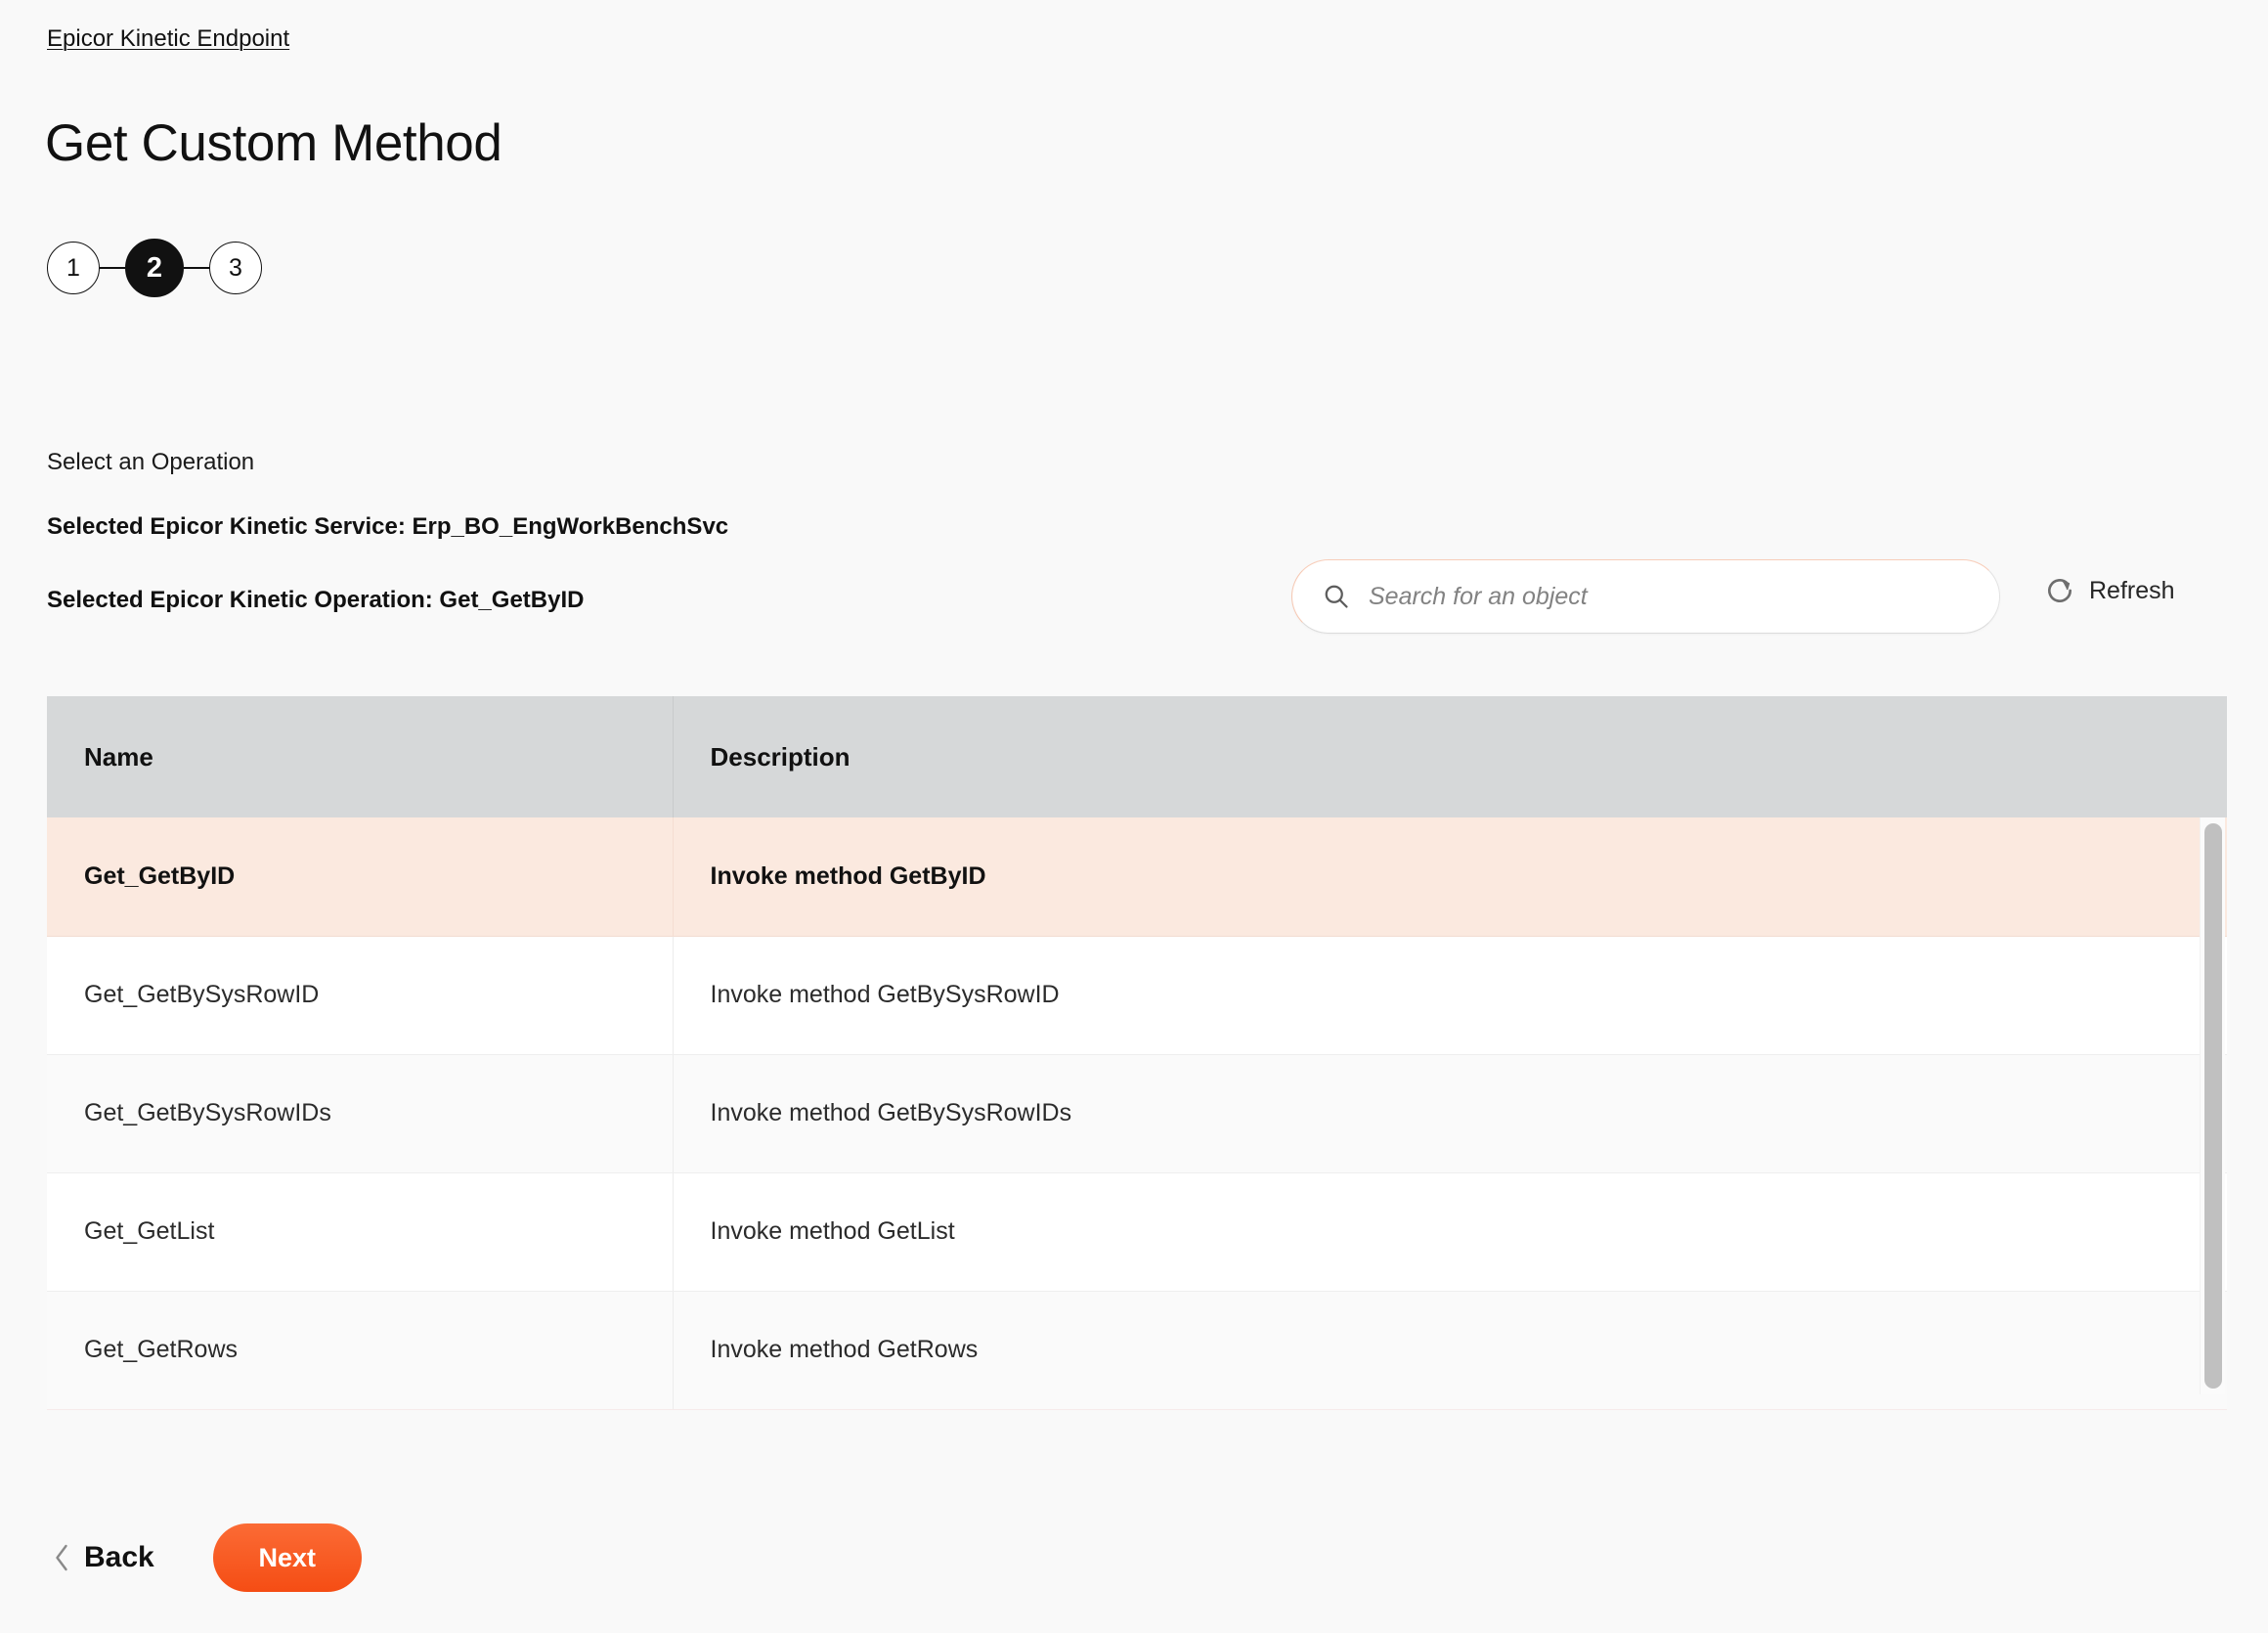 Image resolution: width=2268 pixels, height=1633 pixels. I want to click on stepper-step-2: 2, so click(154, 268).